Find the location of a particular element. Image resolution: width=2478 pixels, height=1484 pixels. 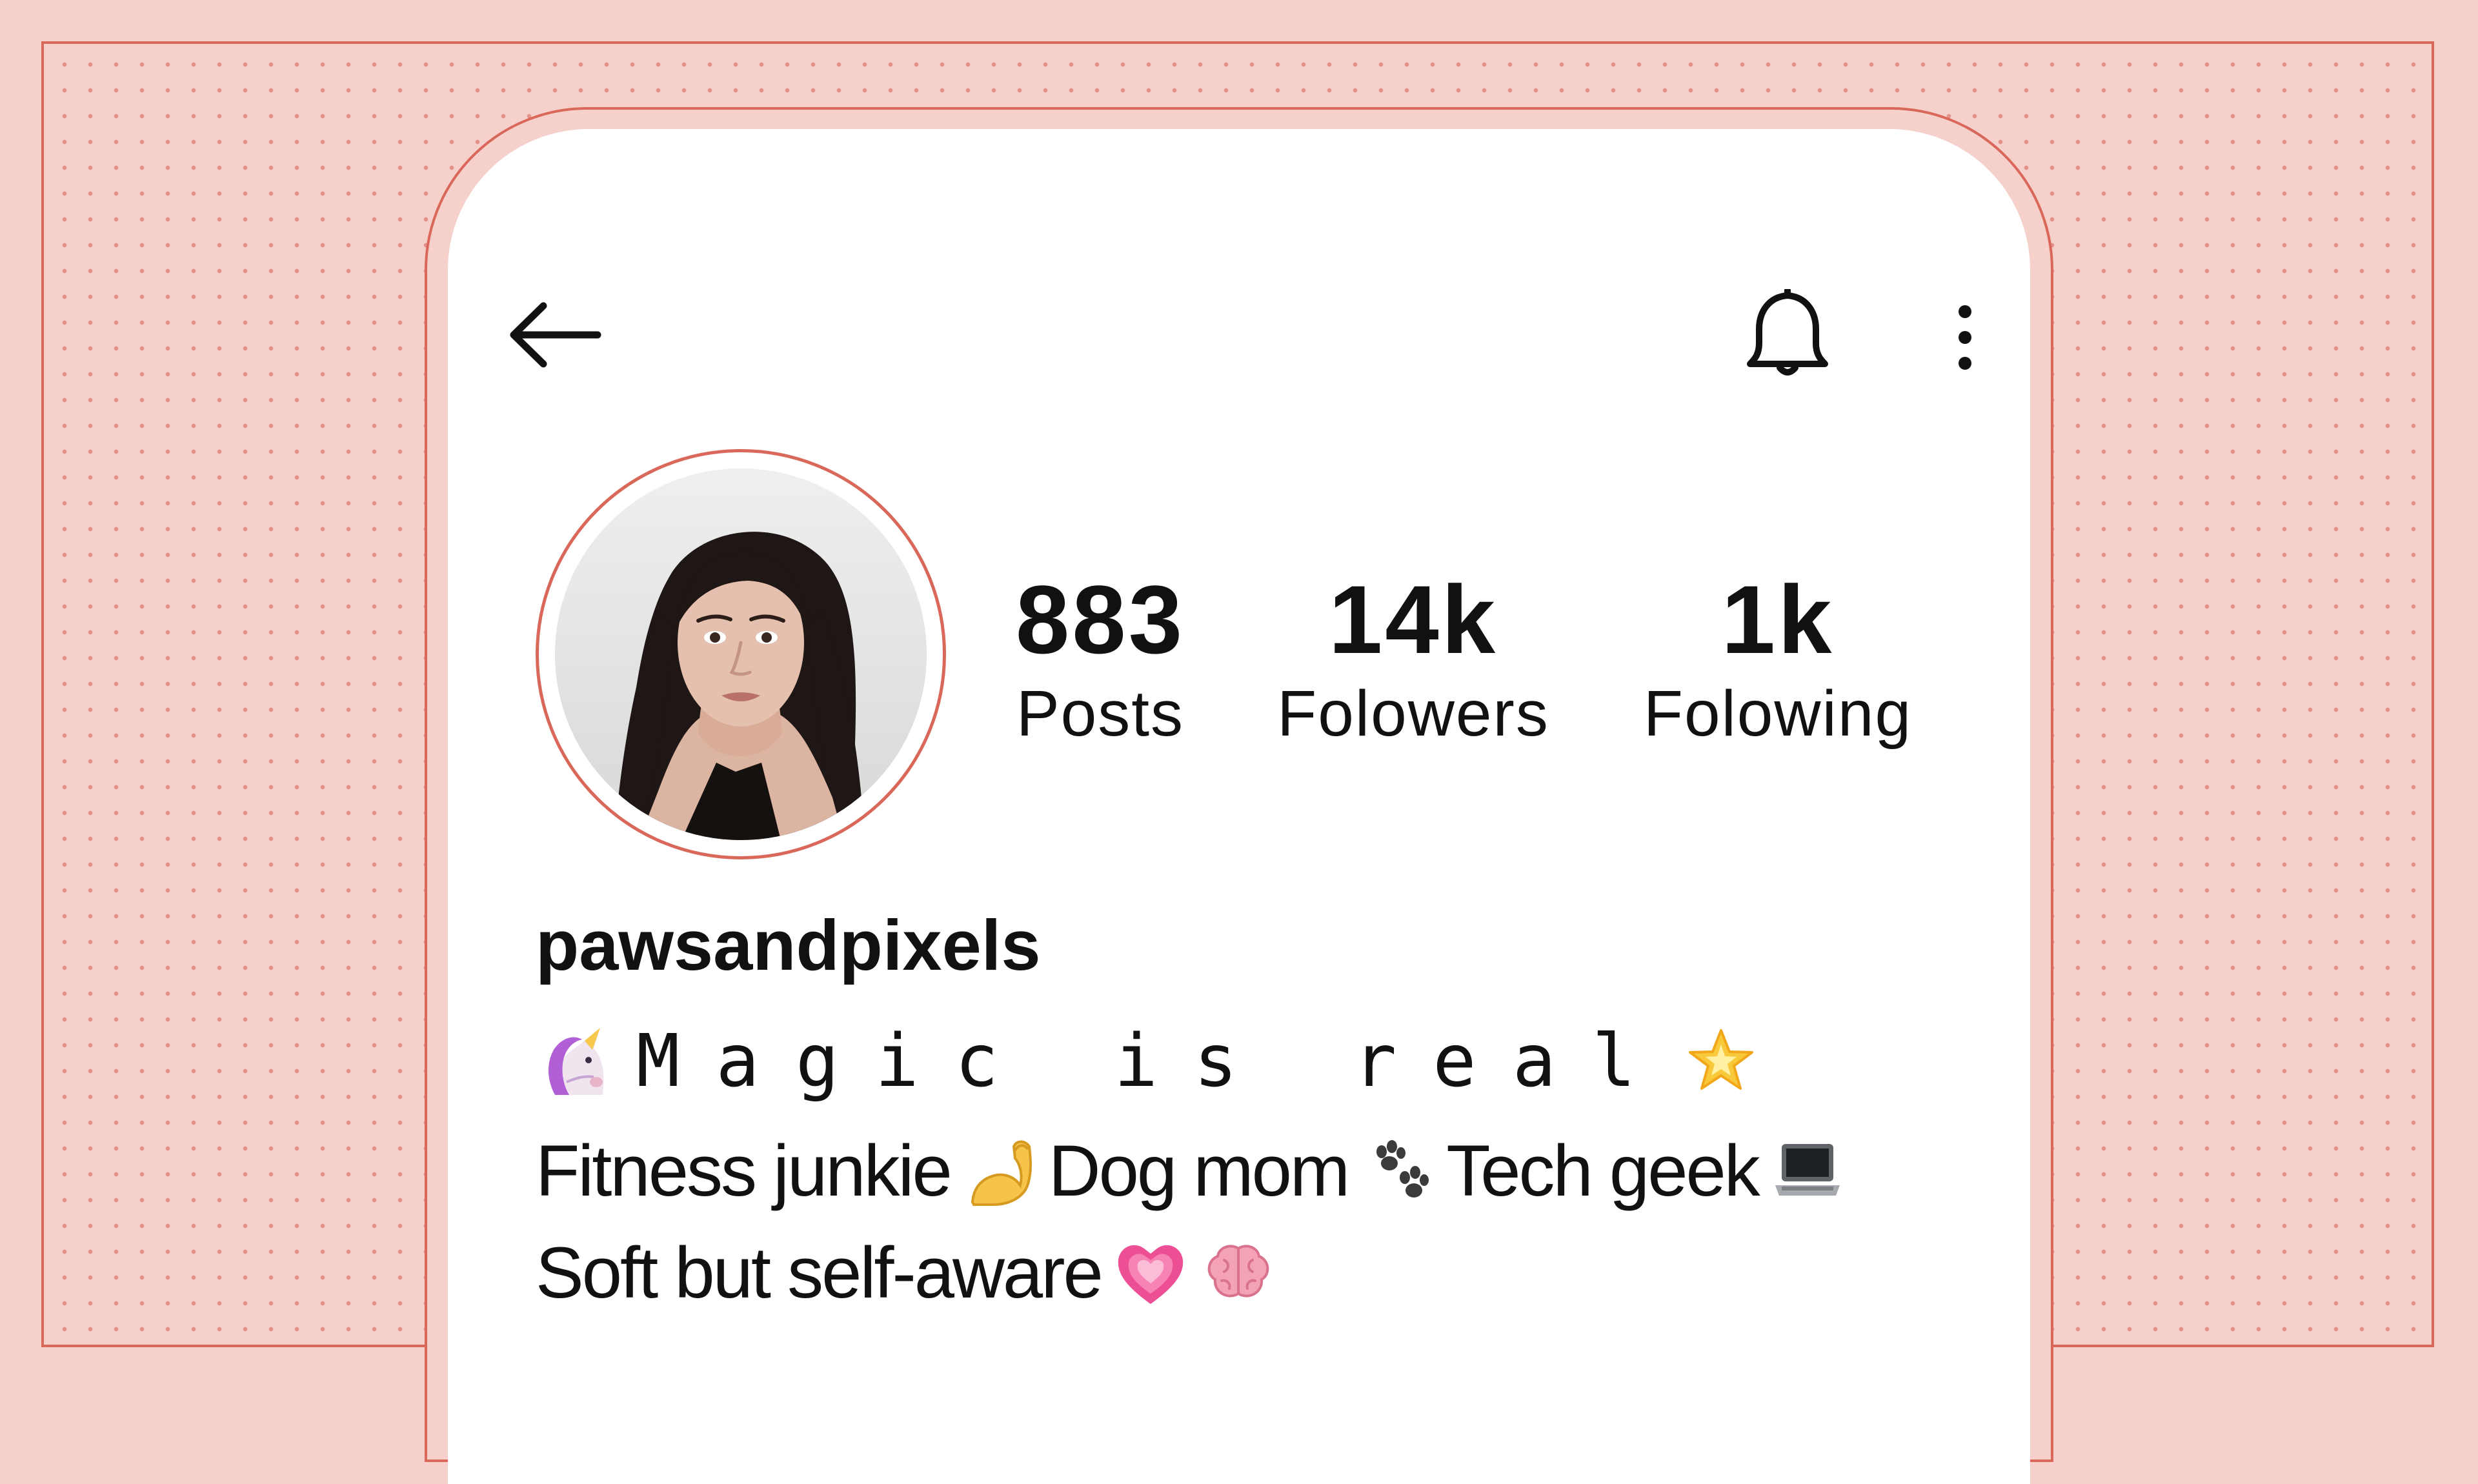

bio-line-3: Soft but self-aware is located at coordinates (911, 1273).